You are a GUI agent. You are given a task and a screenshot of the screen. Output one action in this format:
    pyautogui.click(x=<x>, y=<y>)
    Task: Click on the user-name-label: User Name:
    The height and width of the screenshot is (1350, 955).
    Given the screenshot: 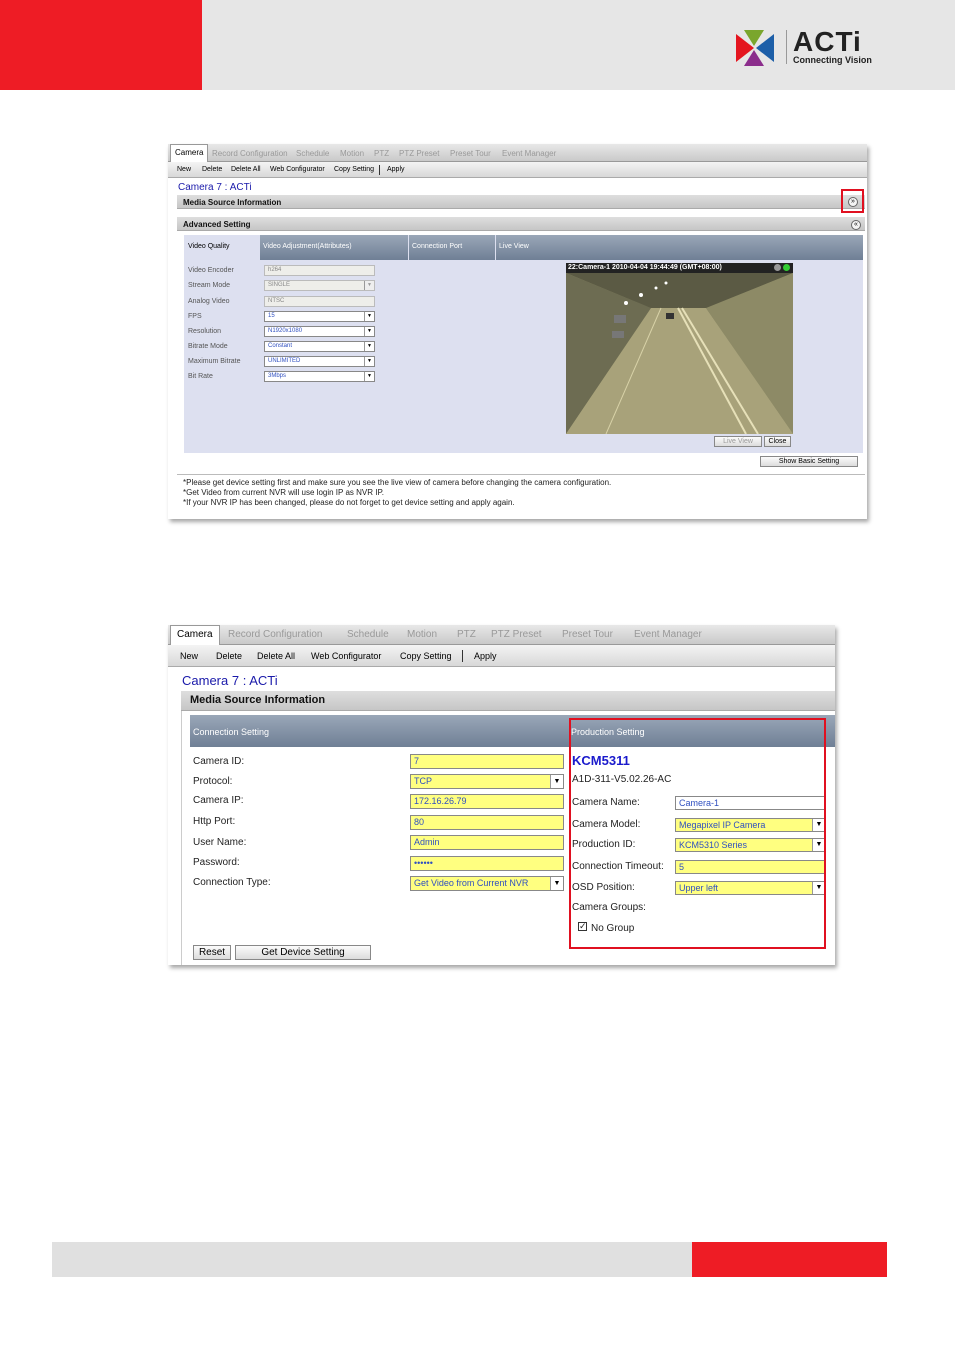 What is the action you would take?
    pyautogui.click(x=220, y=842)
    